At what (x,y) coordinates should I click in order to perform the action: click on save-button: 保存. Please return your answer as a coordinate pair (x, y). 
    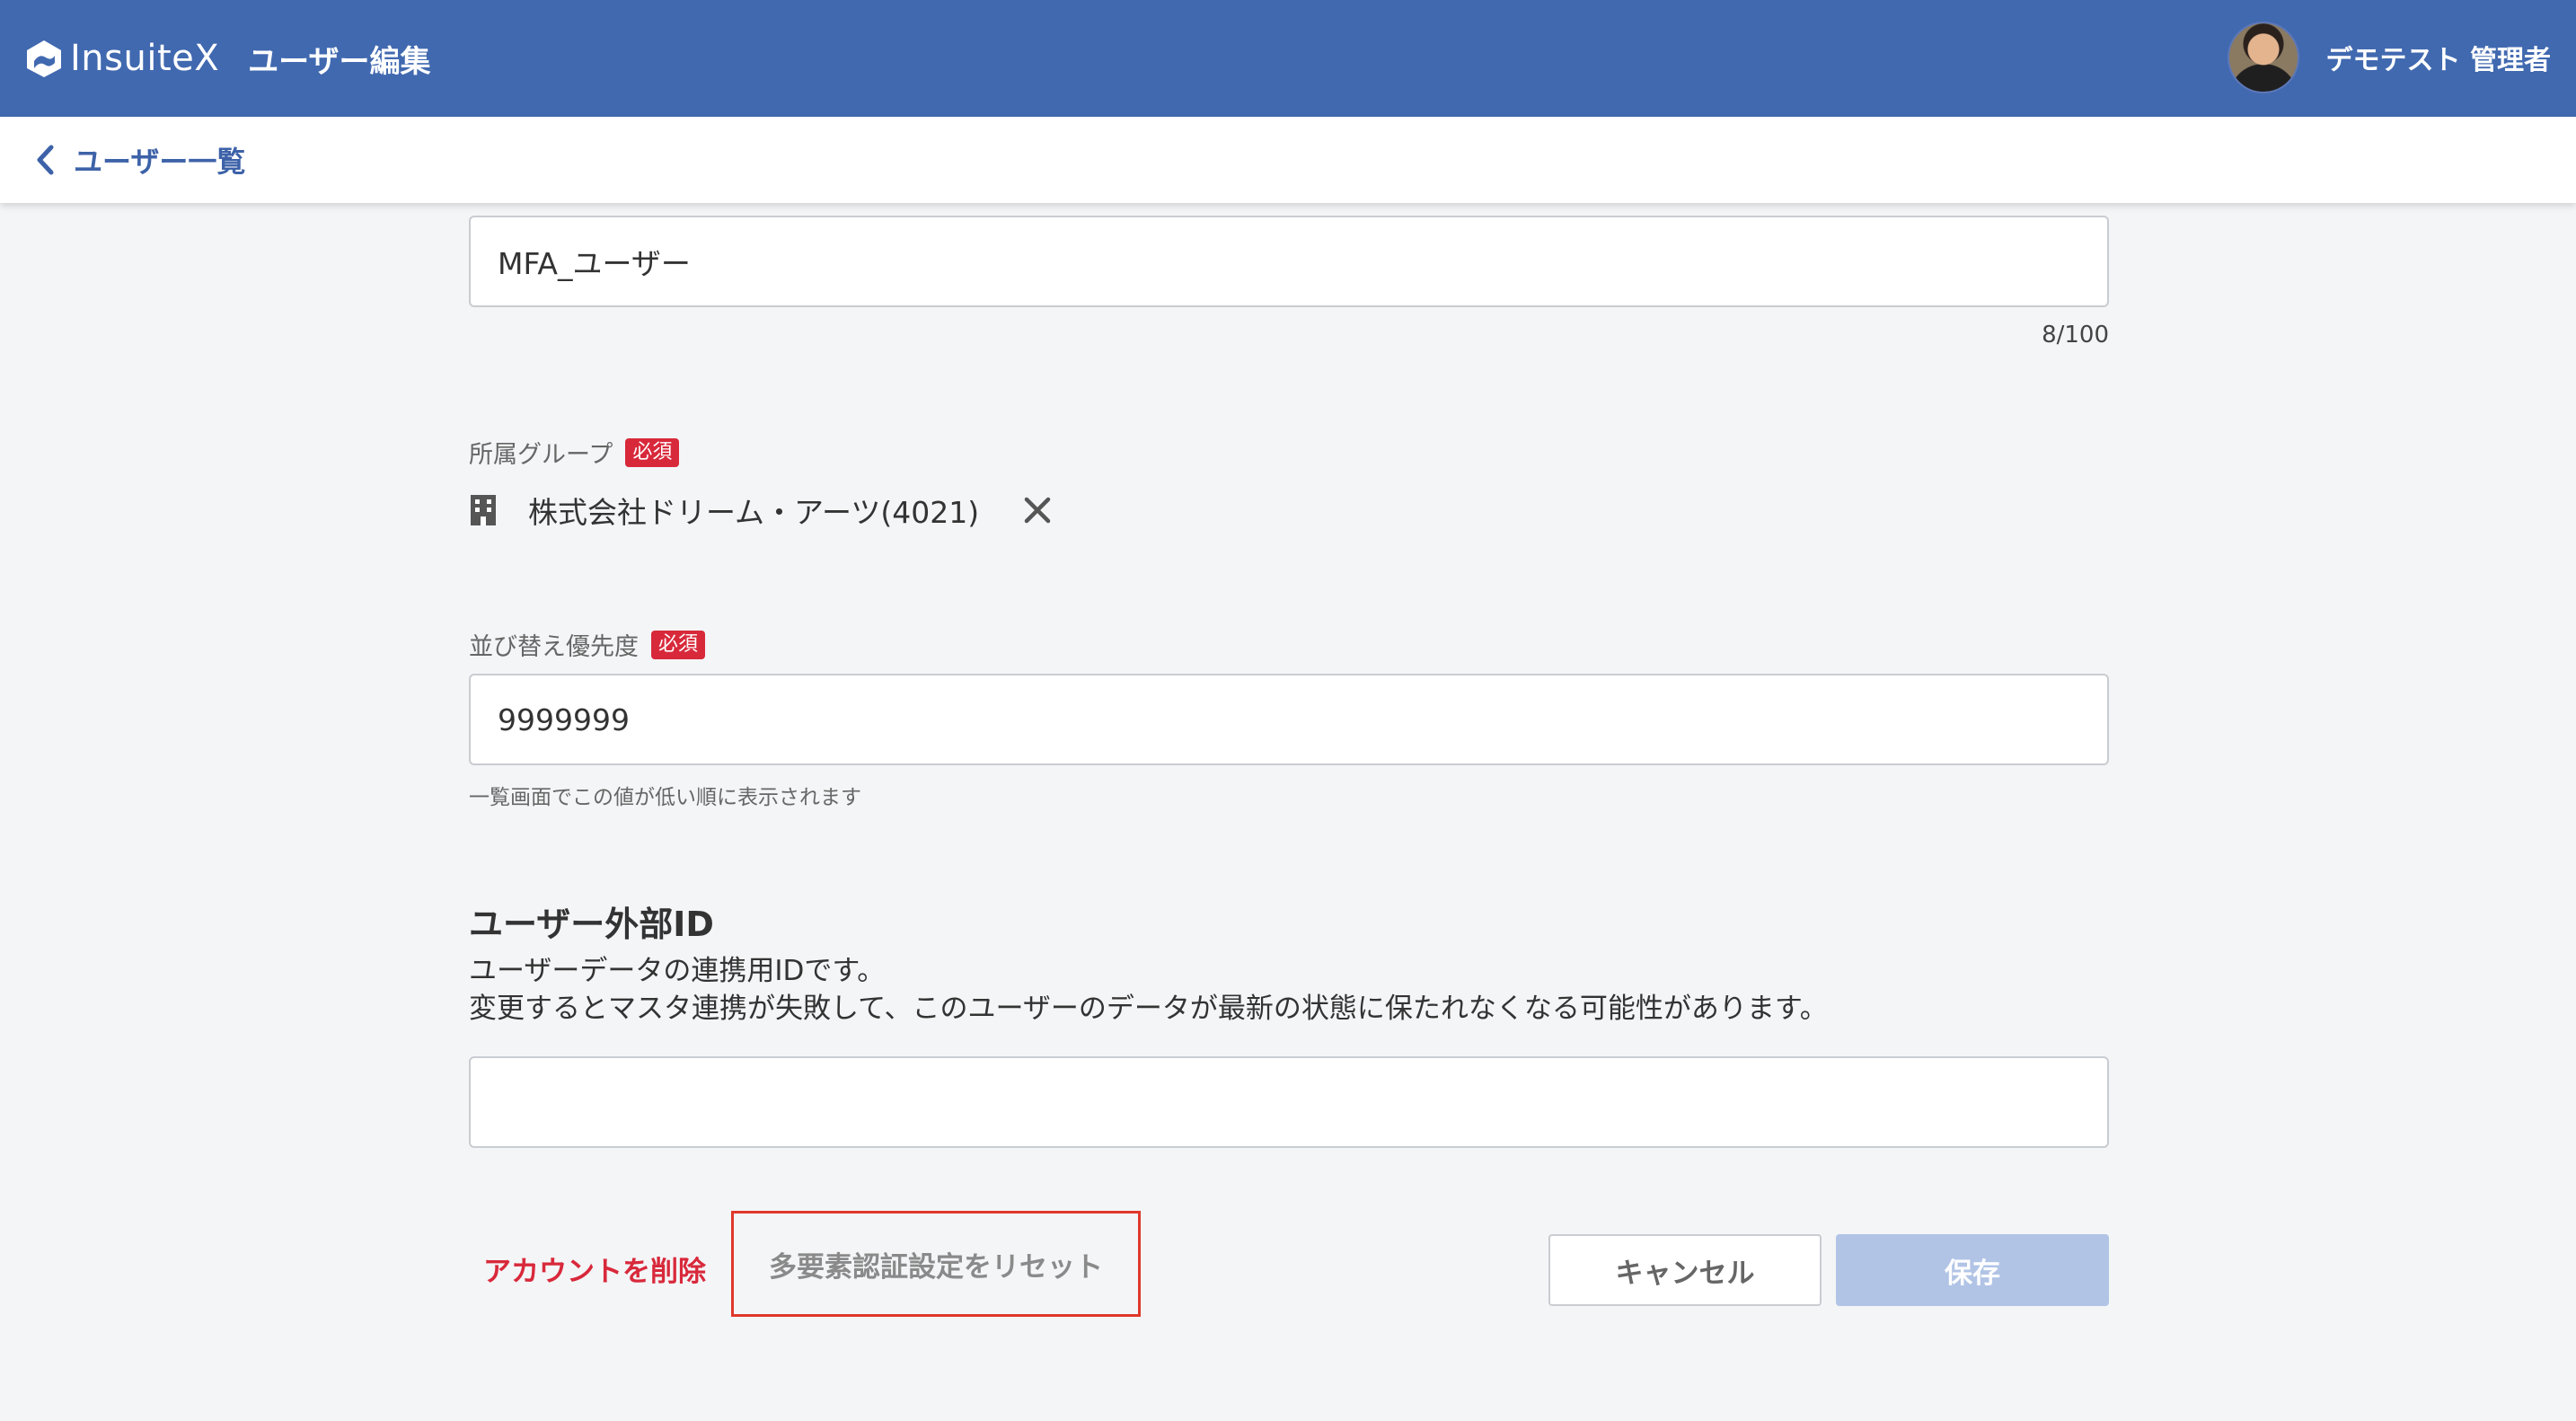
    Looking at the image, I should click on (1972, 1270).